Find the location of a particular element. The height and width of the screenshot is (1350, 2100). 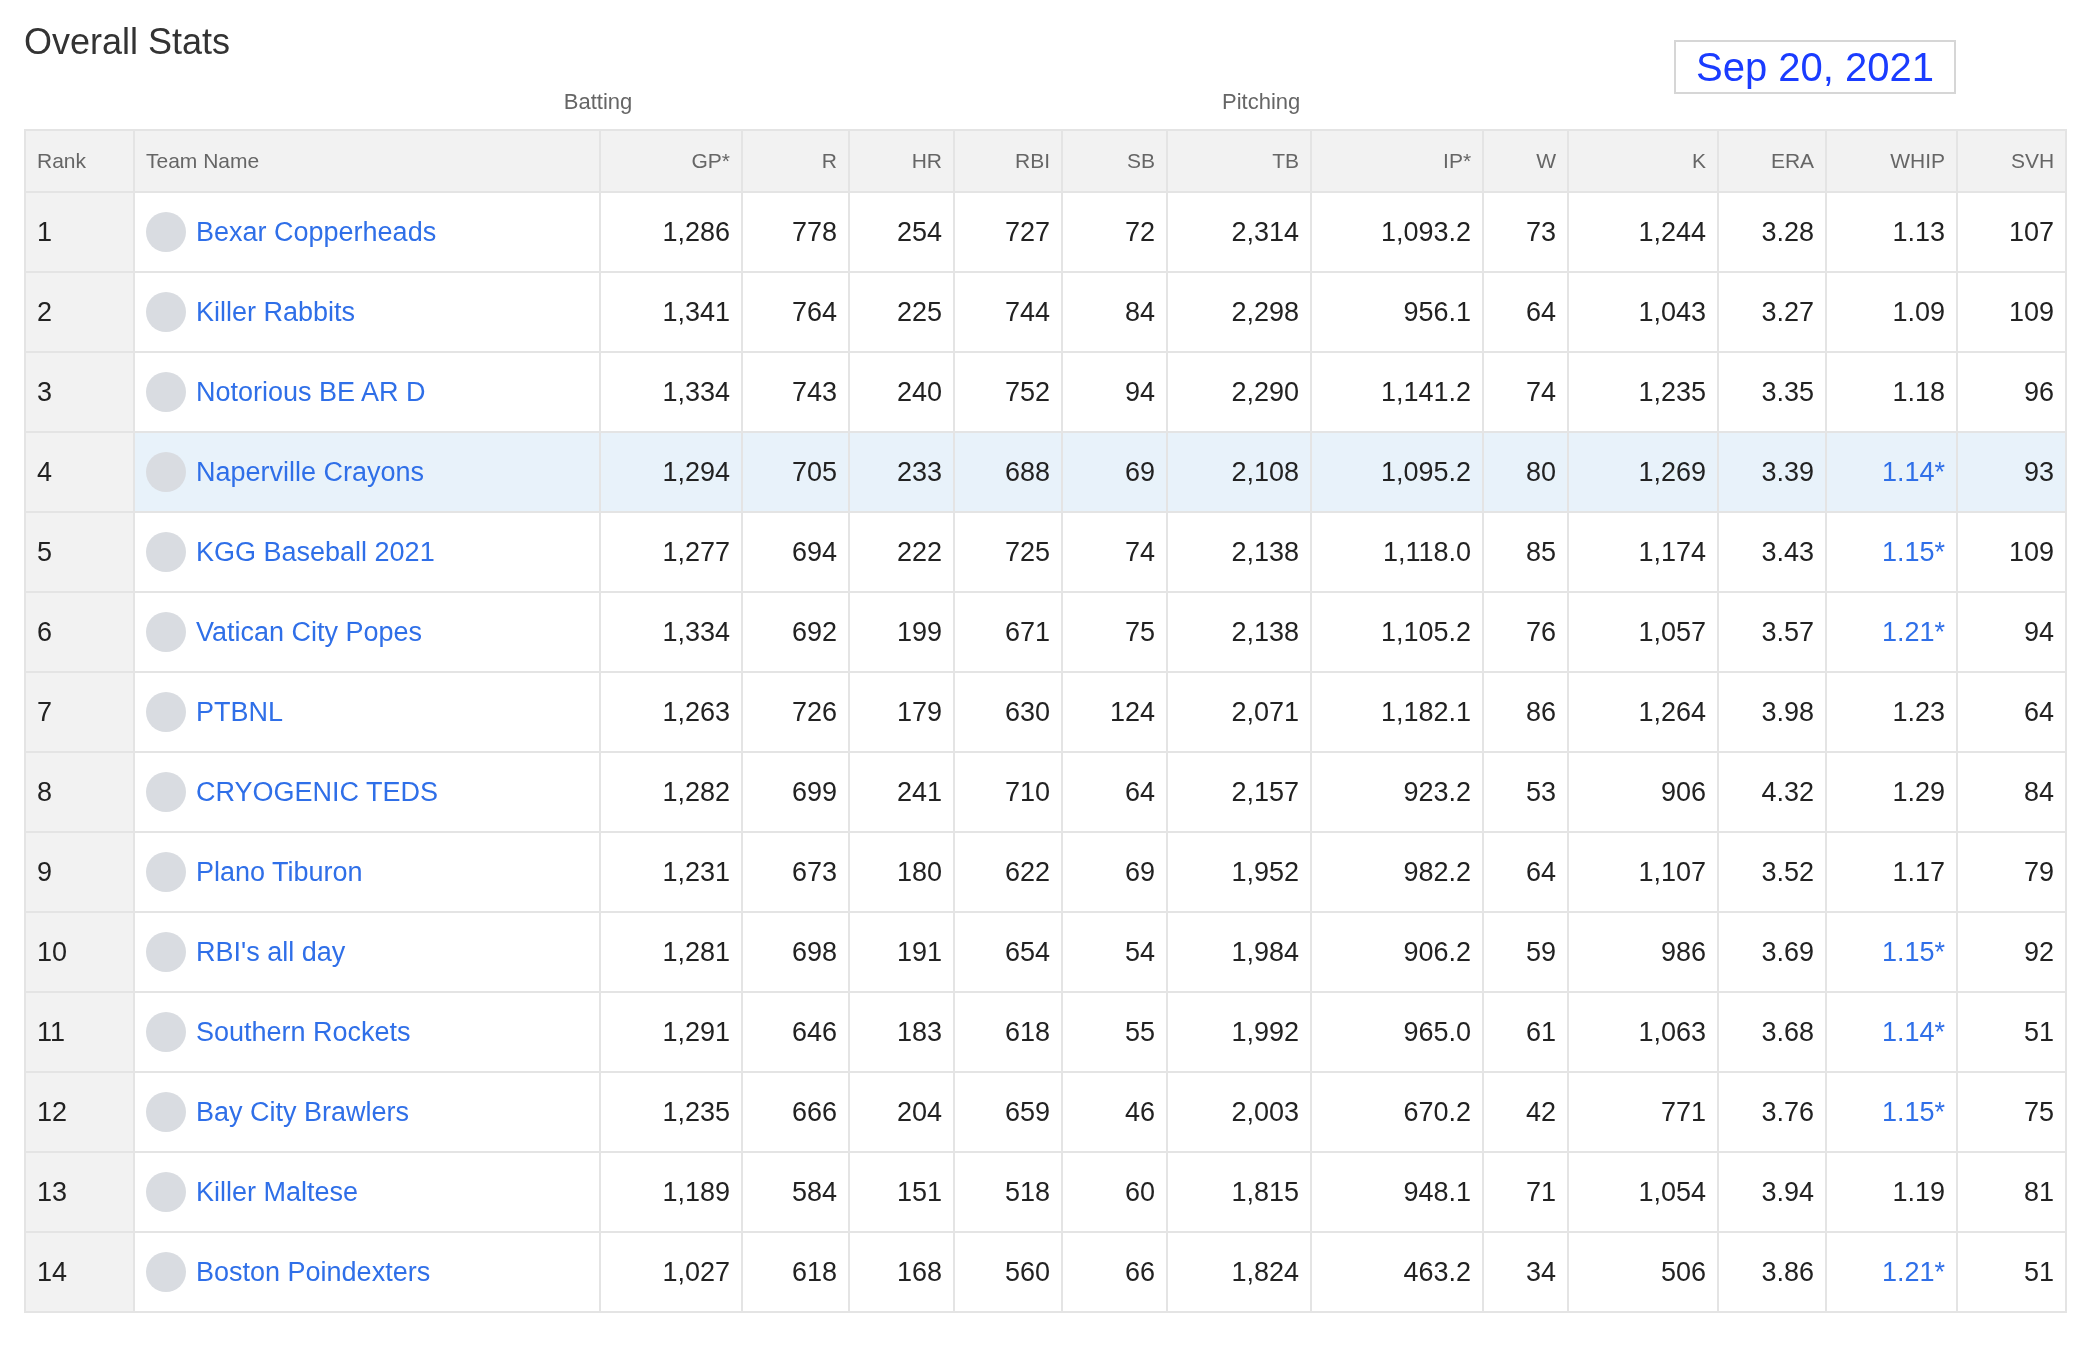

rank-cell: 6 is located at coordinates (79, 632).